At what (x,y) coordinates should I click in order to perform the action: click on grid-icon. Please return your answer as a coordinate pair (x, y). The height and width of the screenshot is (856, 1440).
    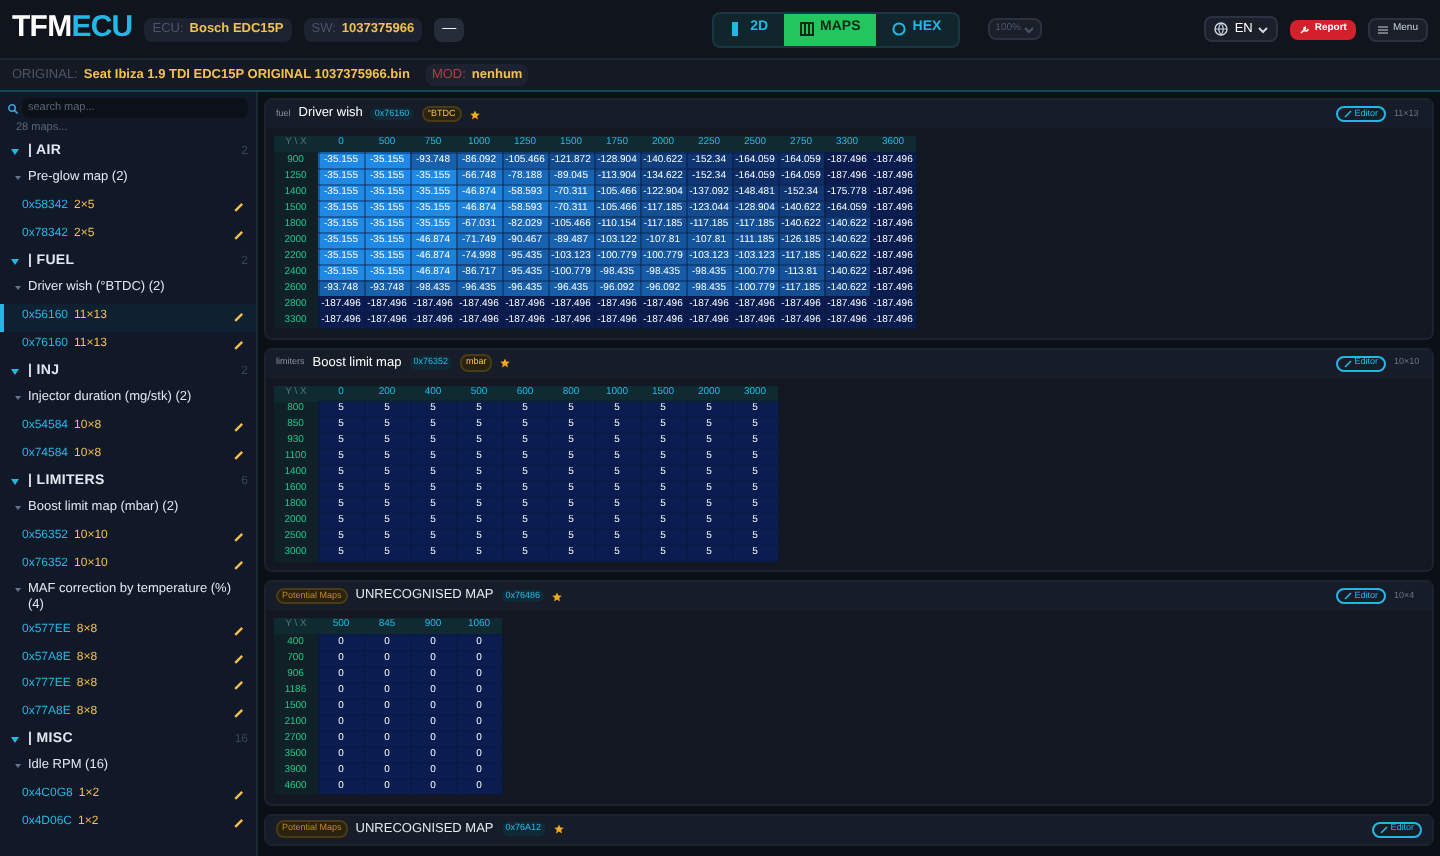
    Looking at the image, I should click on (807, 29).